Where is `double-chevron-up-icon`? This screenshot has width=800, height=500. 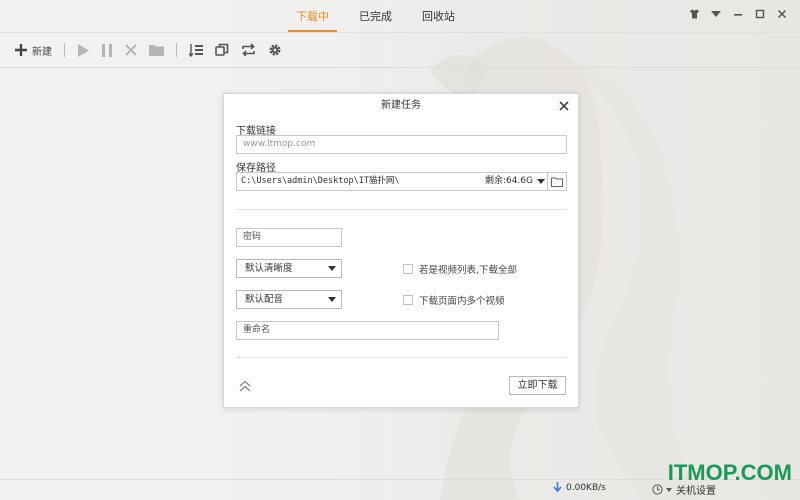
double-chevron-up-icon is located at coordinates (245, 386).